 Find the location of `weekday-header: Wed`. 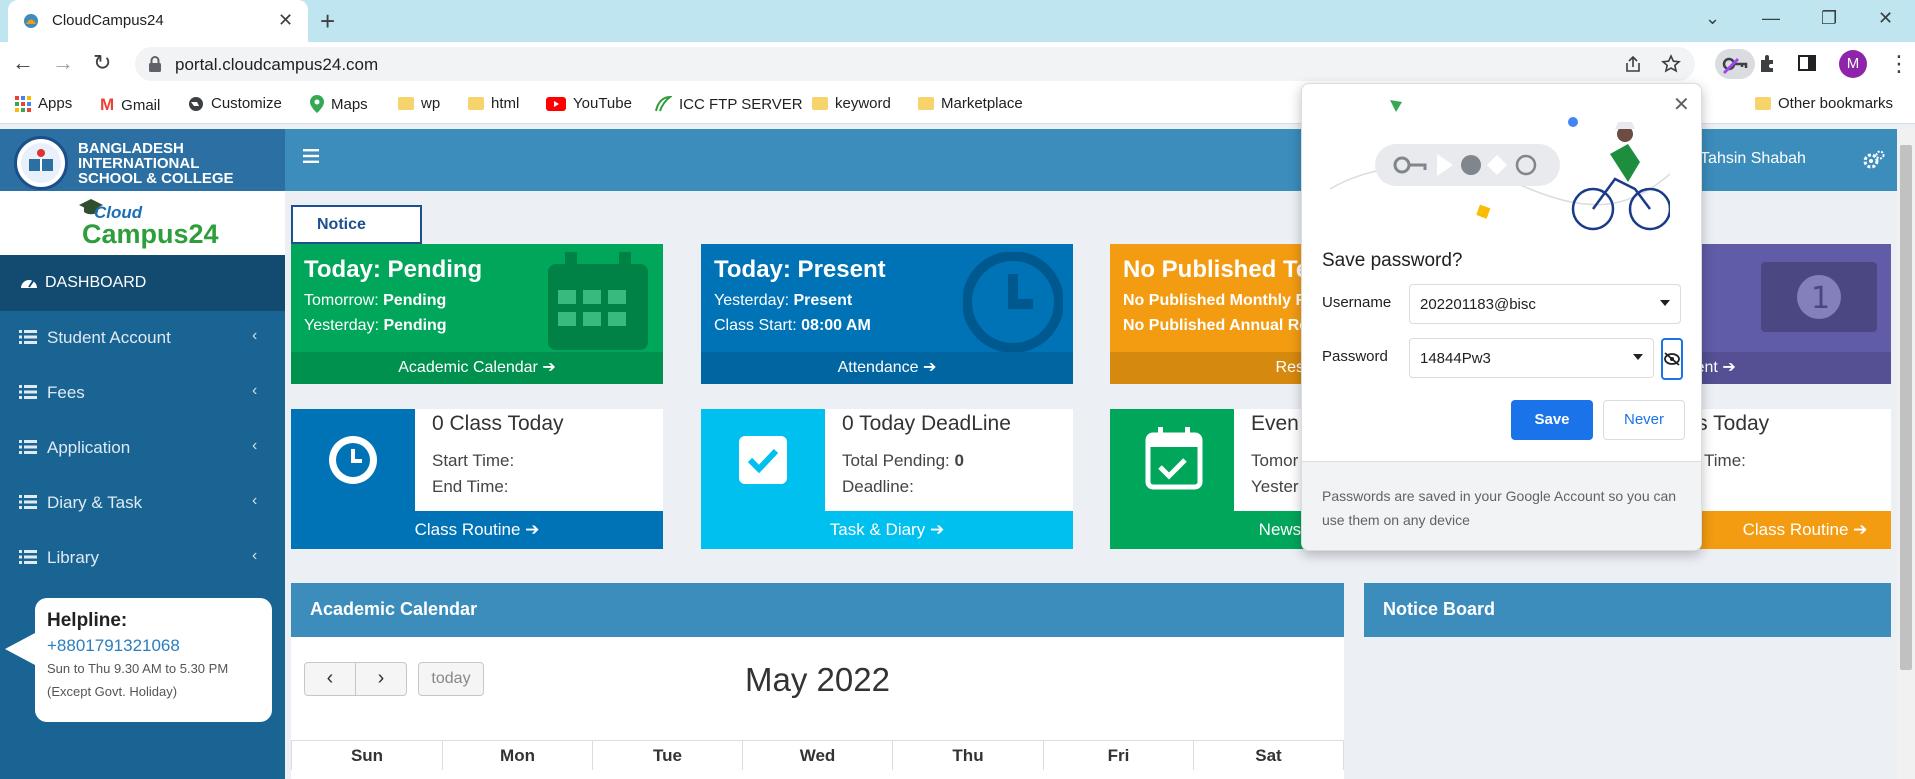

weekday-header: Wed is located at coordinates (817, 755).